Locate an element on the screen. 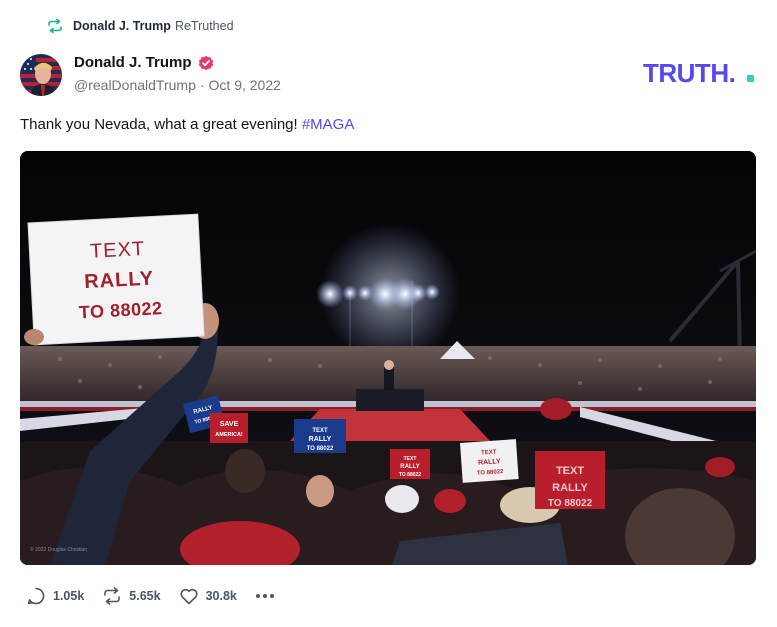  post-actions: 1.05k 5.65k 30.8k is located at coordinates (159, 596).